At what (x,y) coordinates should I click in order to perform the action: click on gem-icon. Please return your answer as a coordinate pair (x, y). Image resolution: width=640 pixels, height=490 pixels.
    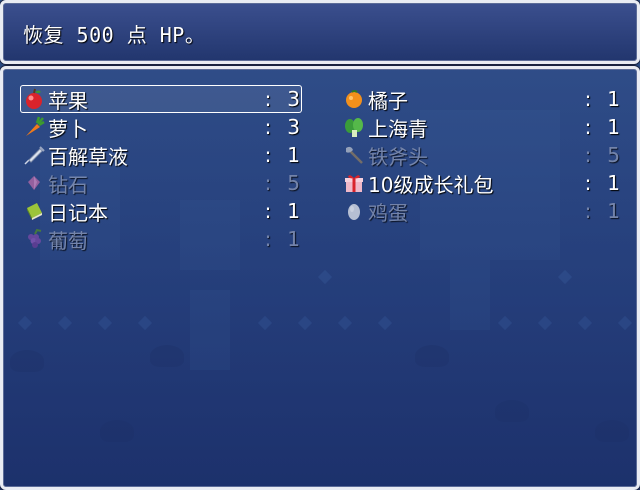
    Looking at the image, I should click on (34, 183).